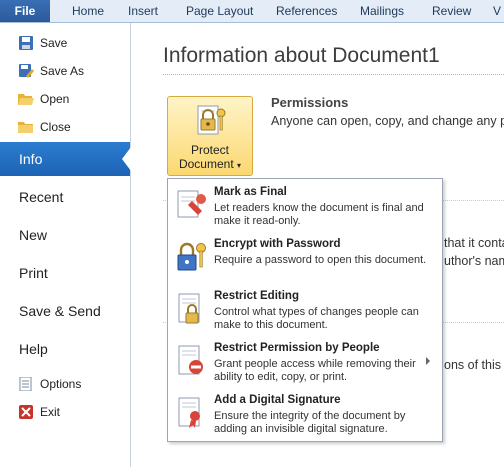 The image size is (504, 467). Describe the element at coordinates (277, 400) in the screenshot. I see `add-digital-signature-title: Add a Digital Signature` at that location.